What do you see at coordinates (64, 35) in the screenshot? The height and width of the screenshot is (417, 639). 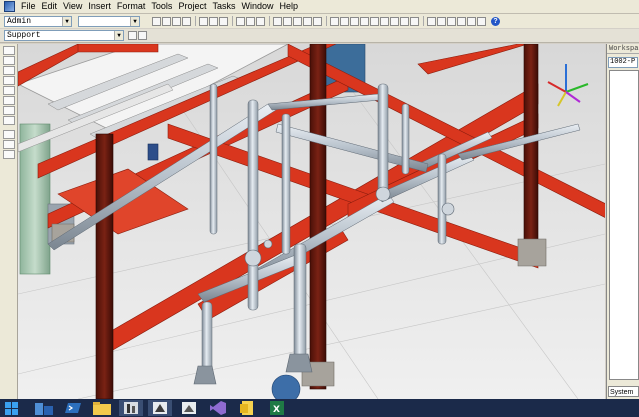 I see `filter-combo: Support ▼` at bounding box center [64, 35].